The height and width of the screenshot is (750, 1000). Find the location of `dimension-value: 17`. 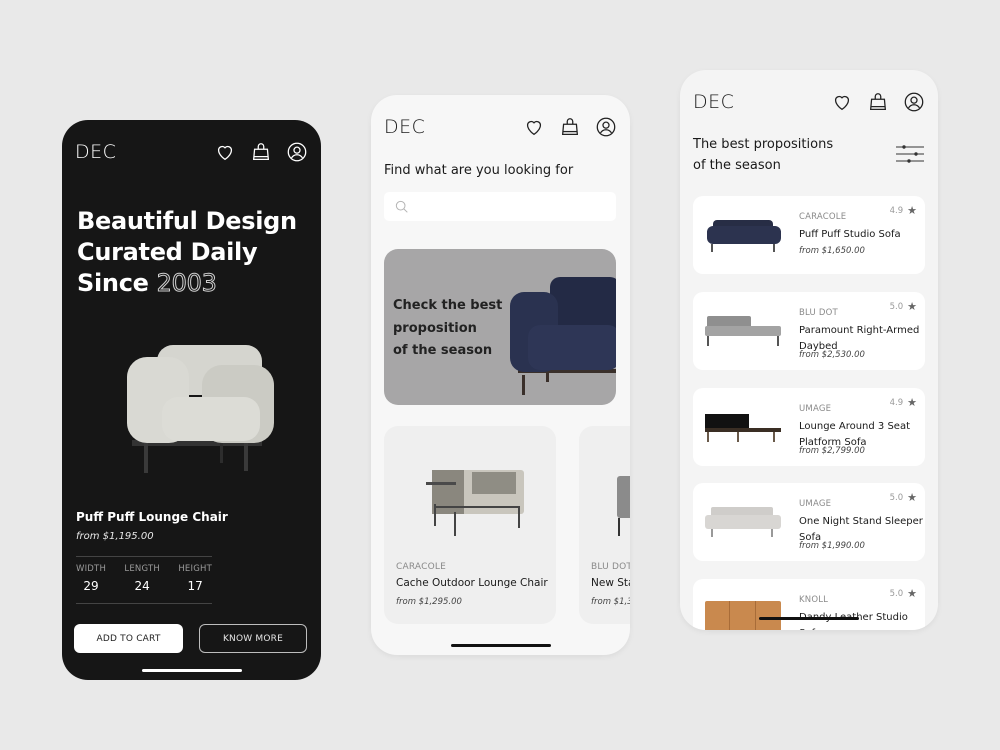

dimension-value: 17 is located at coordinates (195, 586).